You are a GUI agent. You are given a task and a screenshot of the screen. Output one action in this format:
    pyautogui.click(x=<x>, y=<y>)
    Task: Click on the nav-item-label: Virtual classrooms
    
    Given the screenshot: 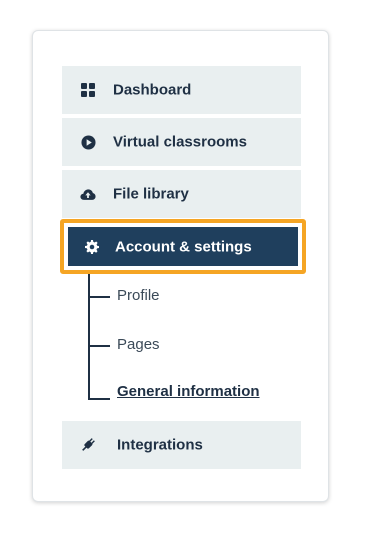 What is the action you would take?
    pyautogui.click(x=180, y=142)
    